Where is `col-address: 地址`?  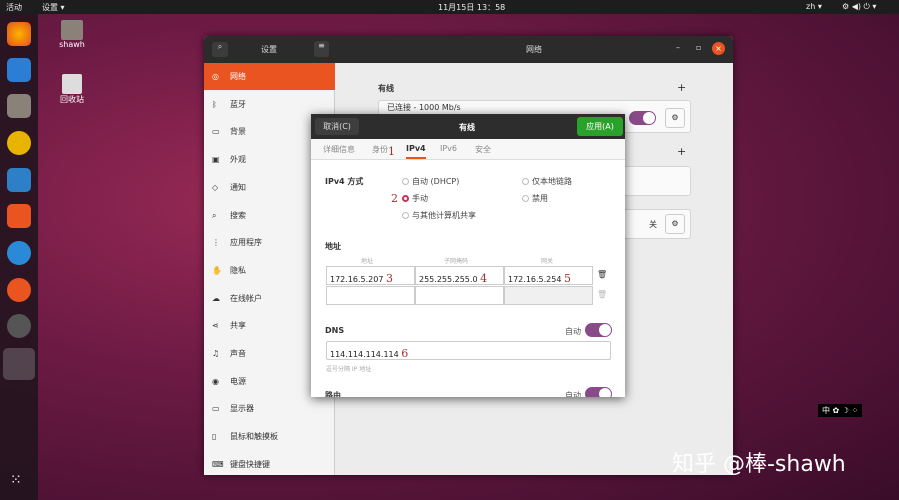 col-address: 地址 is located at coordinates (367, 261).